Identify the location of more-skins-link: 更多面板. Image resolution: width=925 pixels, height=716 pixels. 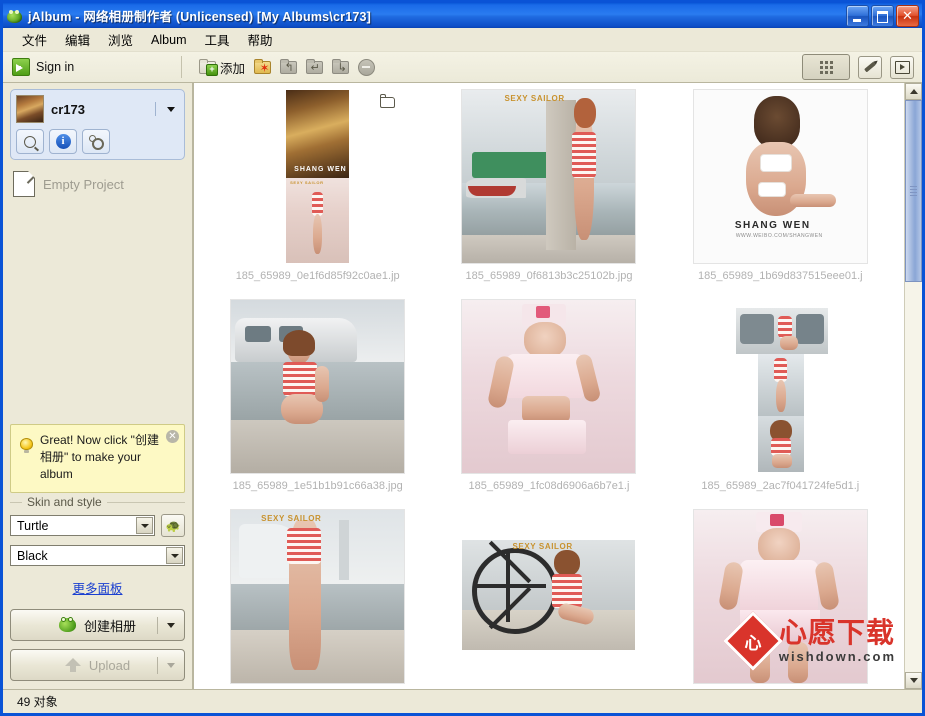
(97, 587).